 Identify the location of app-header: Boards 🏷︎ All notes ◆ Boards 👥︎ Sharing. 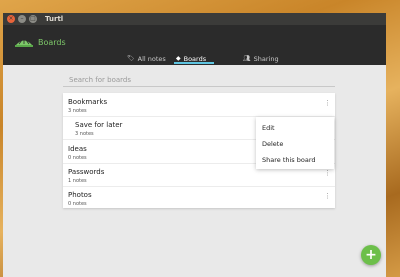
(194, 45).